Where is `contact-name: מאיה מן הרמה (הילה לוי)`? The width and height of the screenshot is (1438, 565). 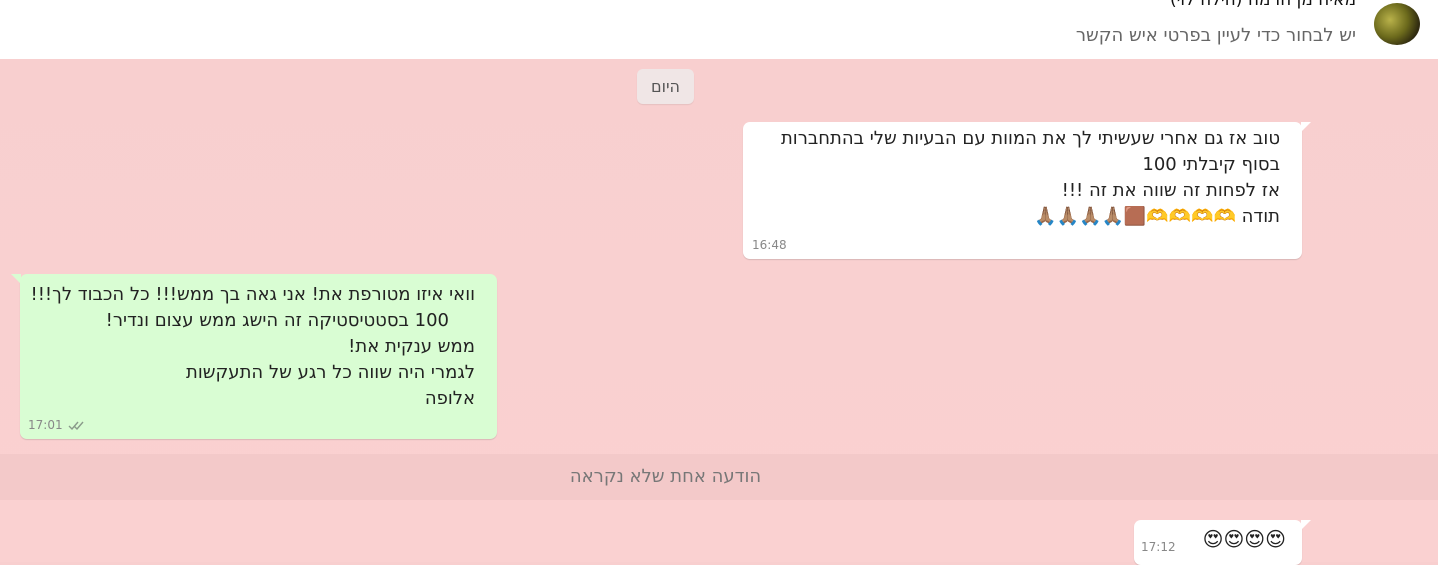
contact-name: מאיה מן הרמה (הילה לוי) is located at coordinates (1263, 5).